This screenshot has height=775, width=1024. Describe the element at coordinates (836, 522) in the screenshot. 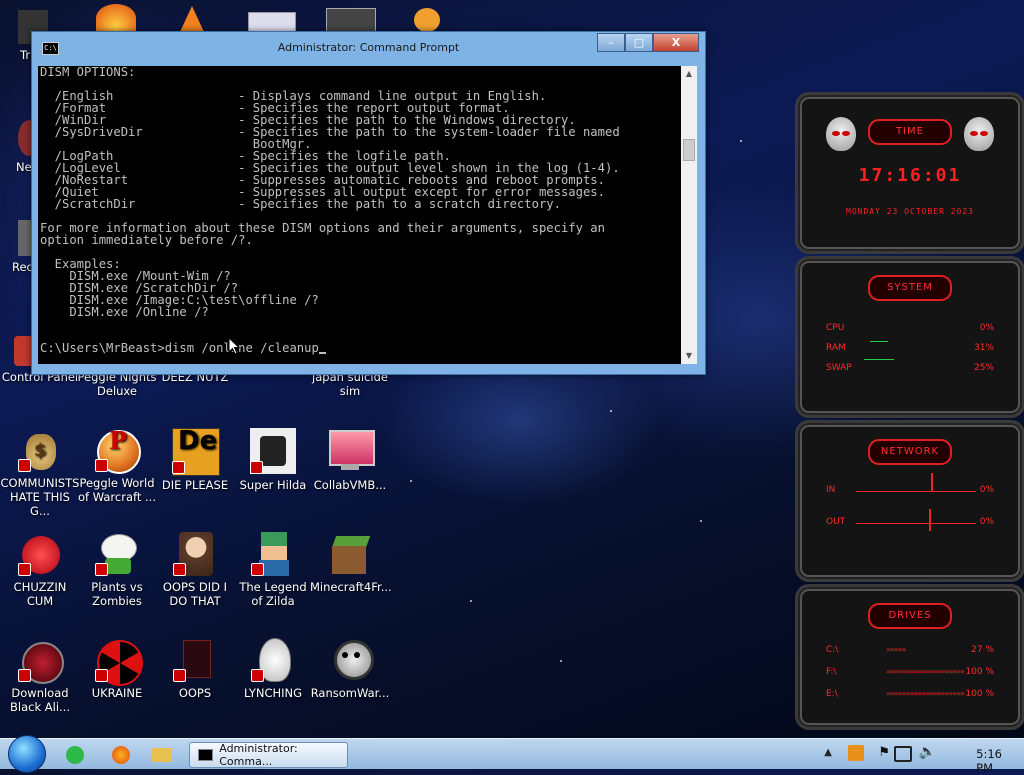

I see `row-label: OUT` at that location.